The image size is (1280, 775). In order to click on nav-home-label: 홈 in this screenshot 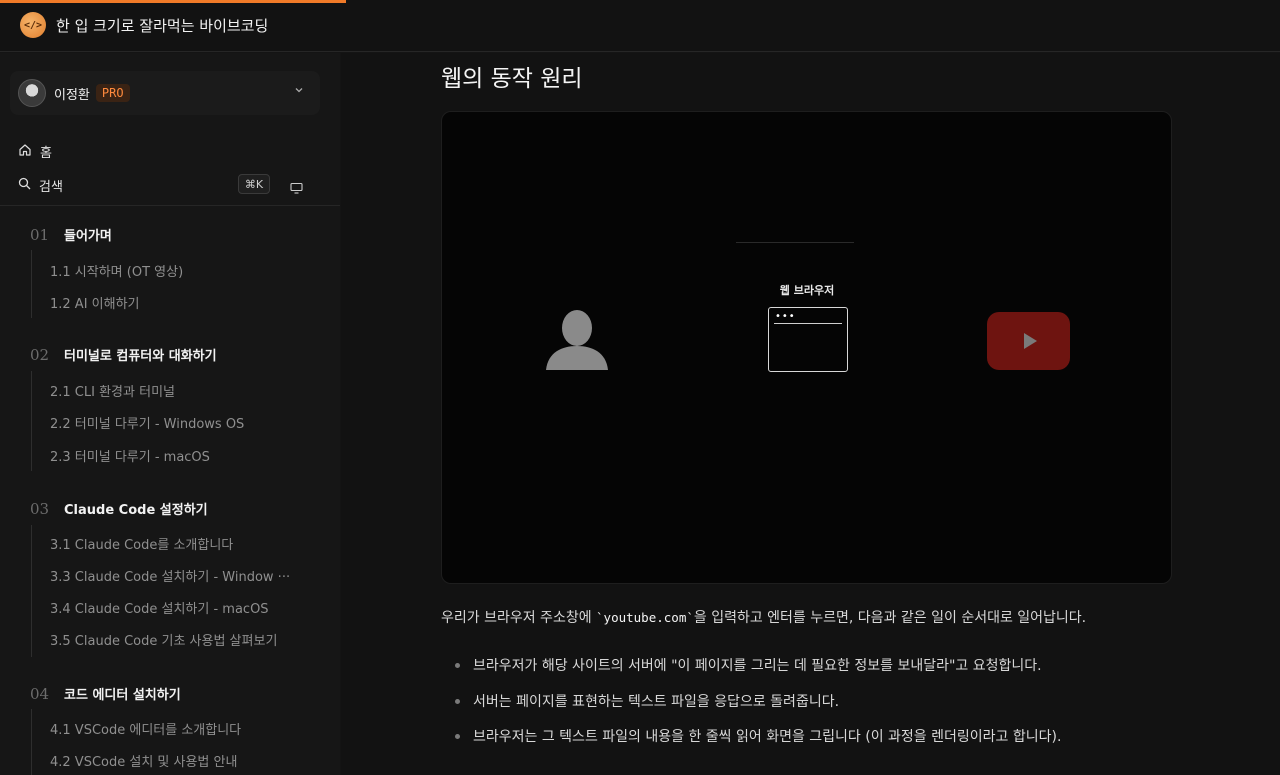, I will do `click(46, 153)`.